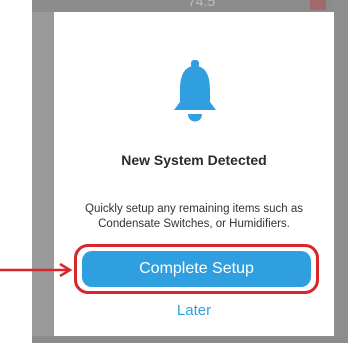 Image resolution: width=348 pixels, height=343 pixels. Describe the element at coordinates (341, 171) in the screenshot. I see `backdrop-right` at that location.